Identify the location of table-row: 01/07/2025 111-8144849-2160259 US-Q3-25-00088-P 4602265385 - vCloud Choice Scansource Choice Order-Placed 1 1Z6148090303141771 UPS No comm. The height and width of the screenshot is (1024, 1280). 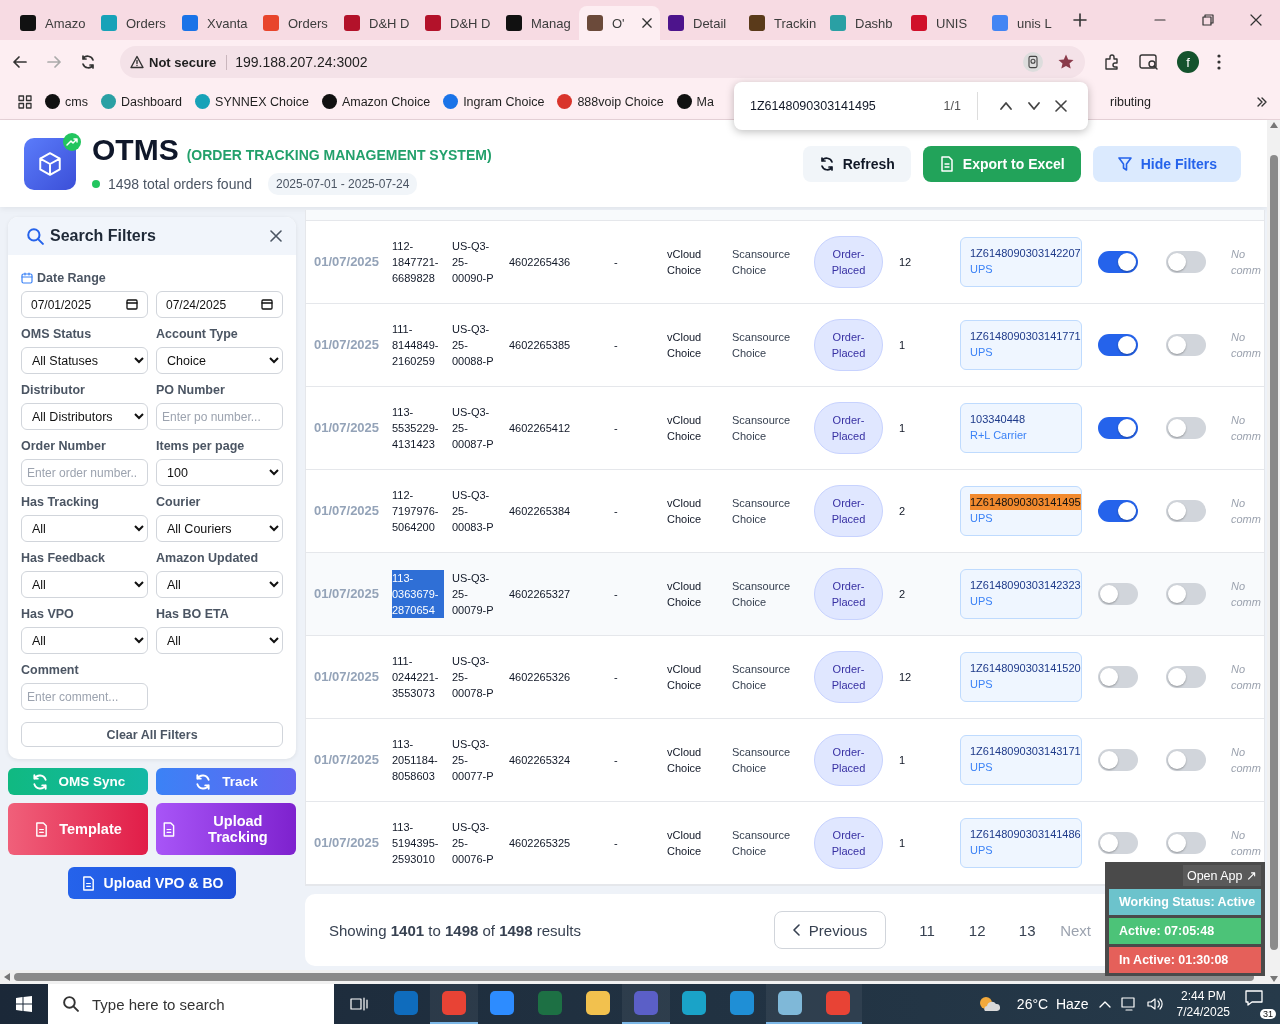
(785, 345).